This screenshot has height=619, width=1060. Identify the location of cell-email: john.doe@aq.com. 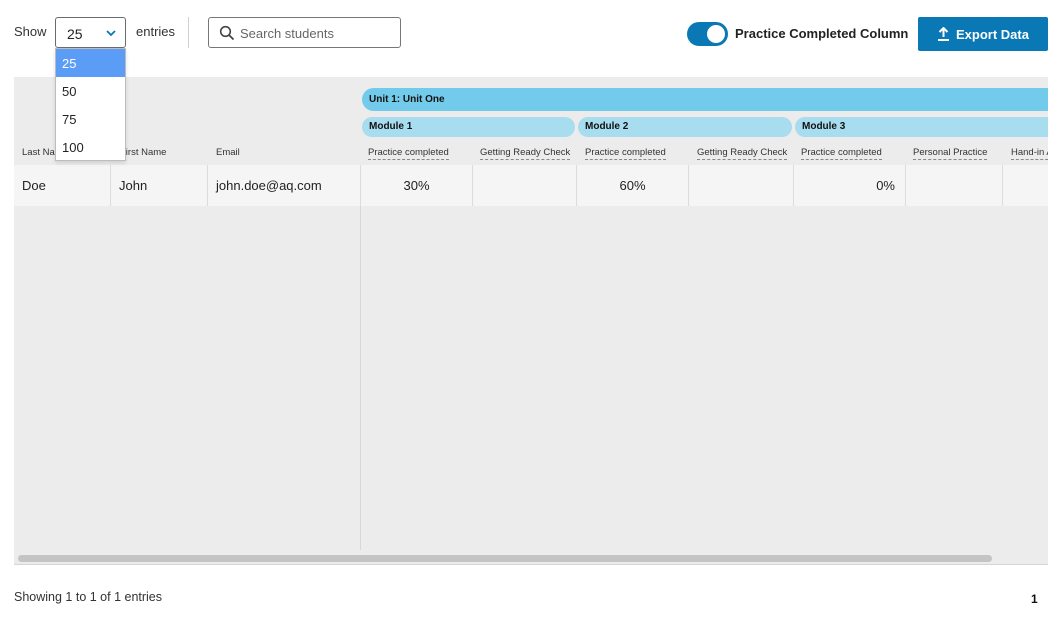
(284, 185).